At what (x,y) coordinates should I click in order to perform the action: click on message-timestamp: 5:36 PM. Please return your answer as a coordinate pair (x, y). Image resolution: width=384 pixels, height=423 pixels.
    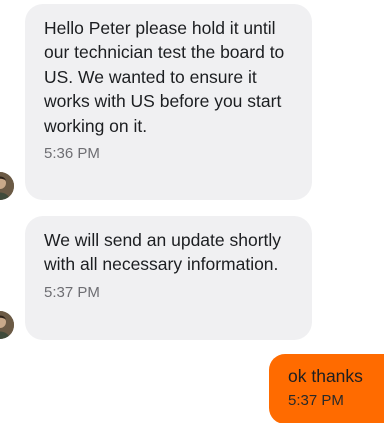
    Looking at the image, I should click on (72, 154).